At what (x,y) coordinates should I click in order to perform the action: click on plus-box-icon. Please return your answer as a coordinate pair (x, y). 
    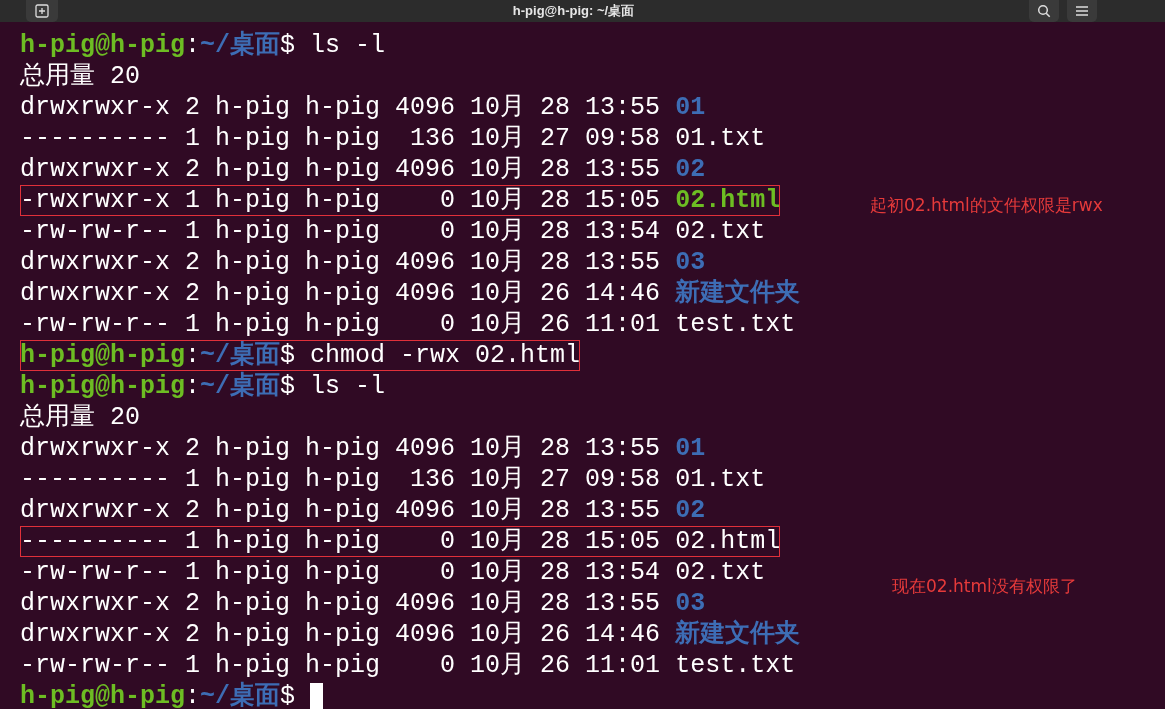
    Looking at the image, I should click on (42, 11).